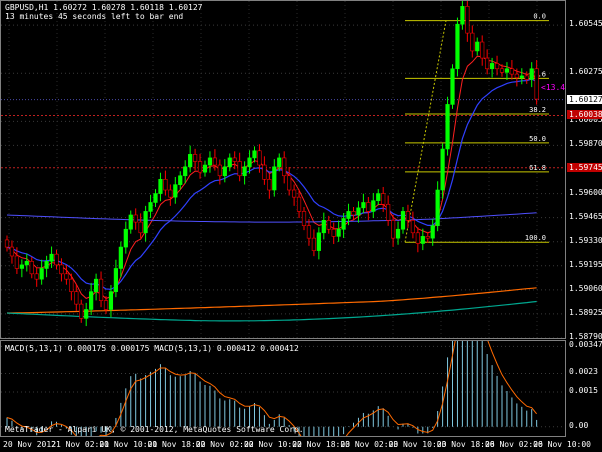 This screenshot has width=602, height=452. Describe the element at coordinates (537, 110) in the screenshot. I see `fib-level-label: 38.2` at that location.